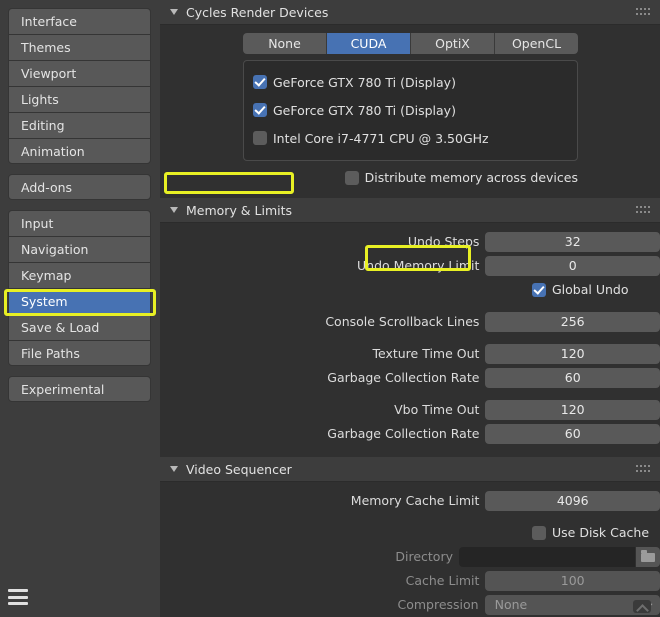 Image resolution: width=660 pixels, height=617 pixels. Describe the element at coordinates (79, 249) in the screenshot. I see `sidebar-item-navigation: Navigation` at that location.